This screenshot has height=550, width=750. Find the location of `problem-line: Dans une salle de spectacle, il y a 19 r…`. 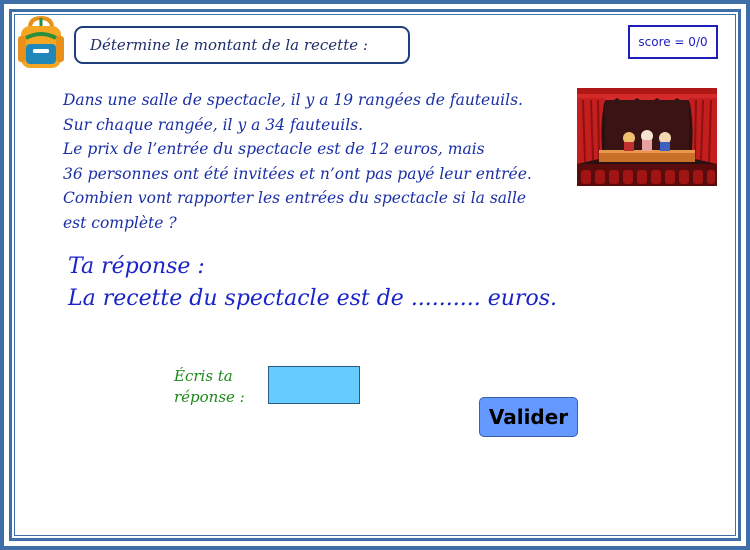

problem-line: Dans une salle de spectacle, il y a 19 r… is located at coordinates (293, 100).